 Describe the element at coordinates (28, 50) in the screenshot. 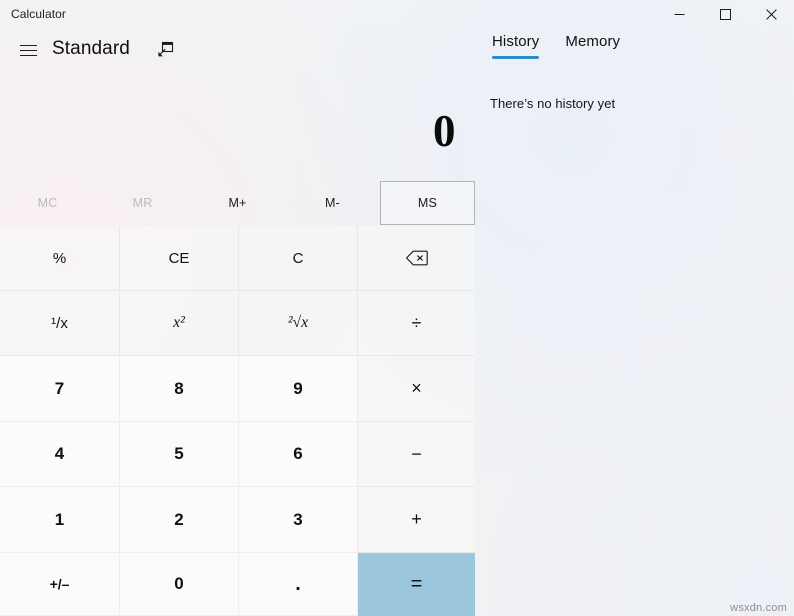

I see `hamburger-menu-icon` at that location.